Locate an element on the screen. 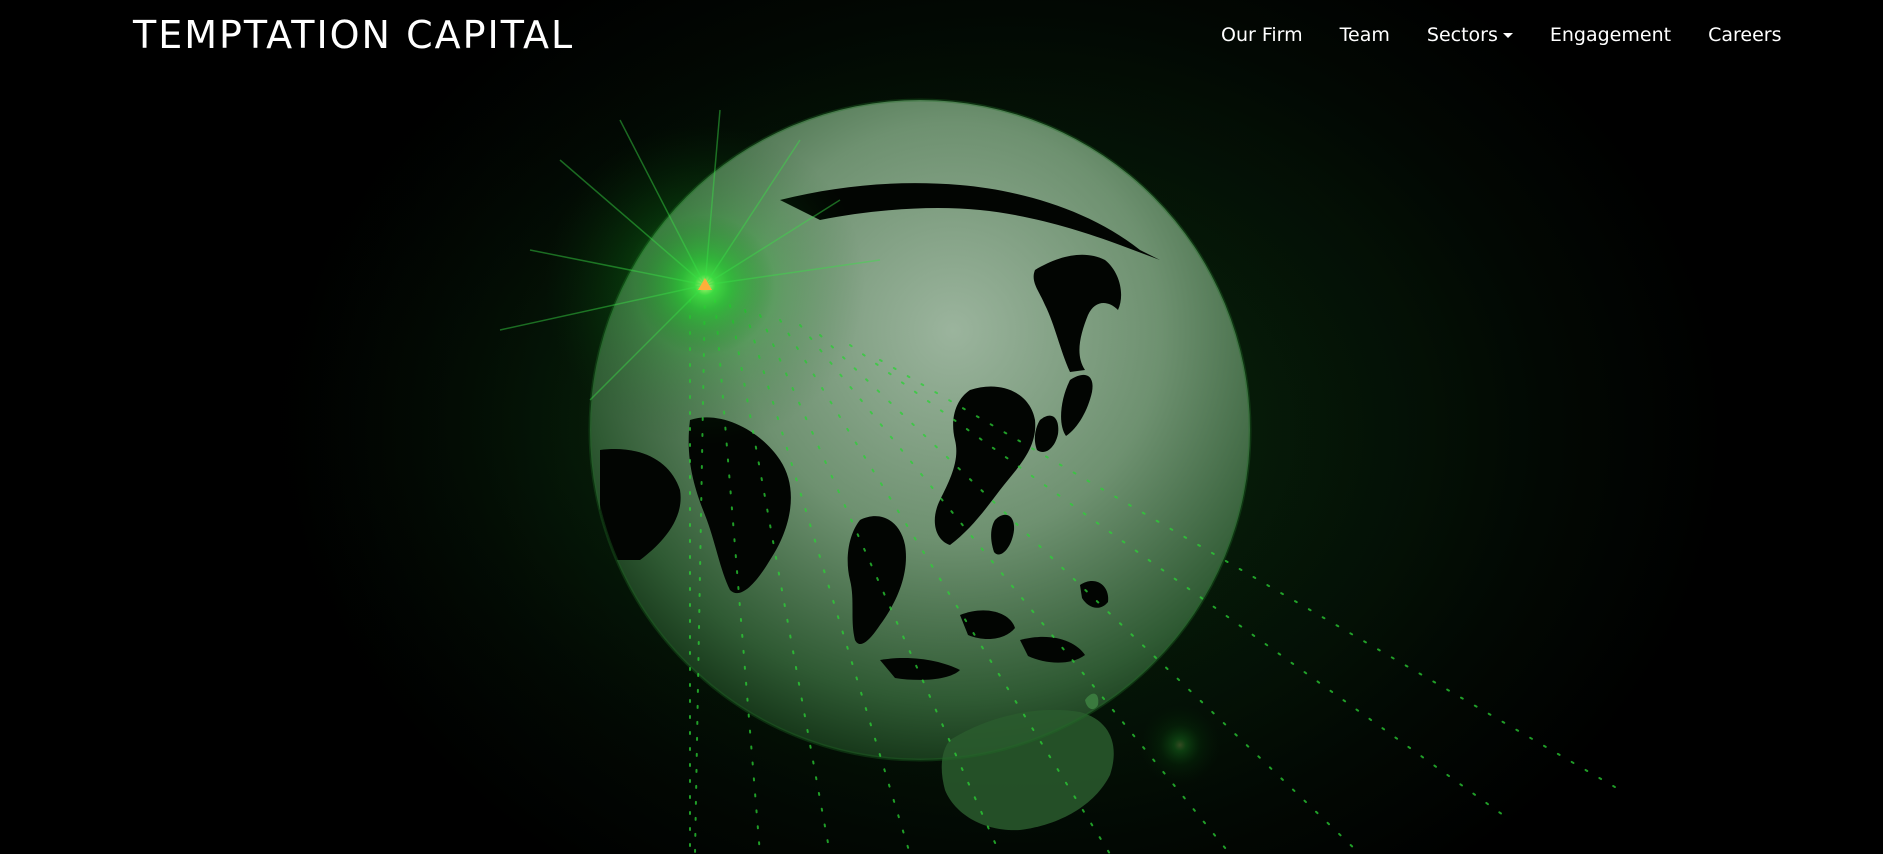 This screenshot has width=1883, height=854. main-nav: Our Firm Team Sectors Engagement Careers is located at coordinates (1501, 35).